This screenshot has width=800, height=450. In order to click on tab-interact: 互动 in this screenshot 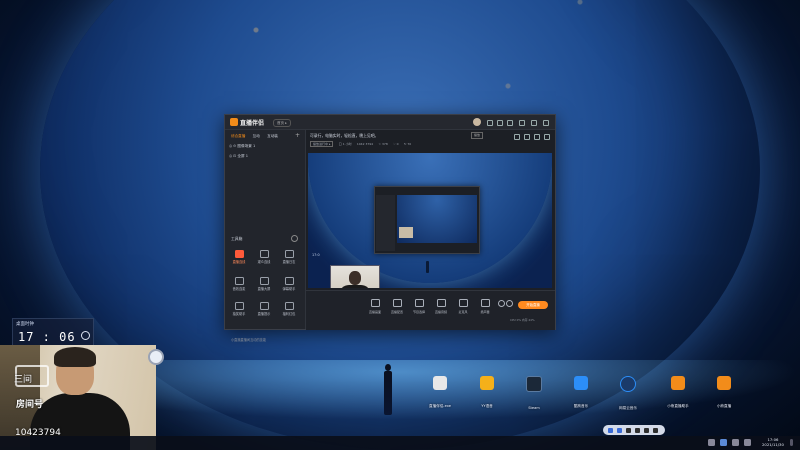, I will do `click(256, 136)`.